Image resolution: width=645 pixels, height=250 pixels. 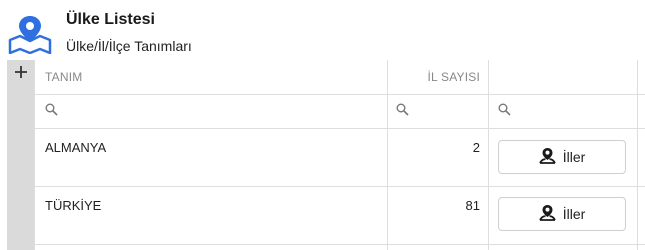 I want to click on map-pin-icon, so click(x=30, y=34).